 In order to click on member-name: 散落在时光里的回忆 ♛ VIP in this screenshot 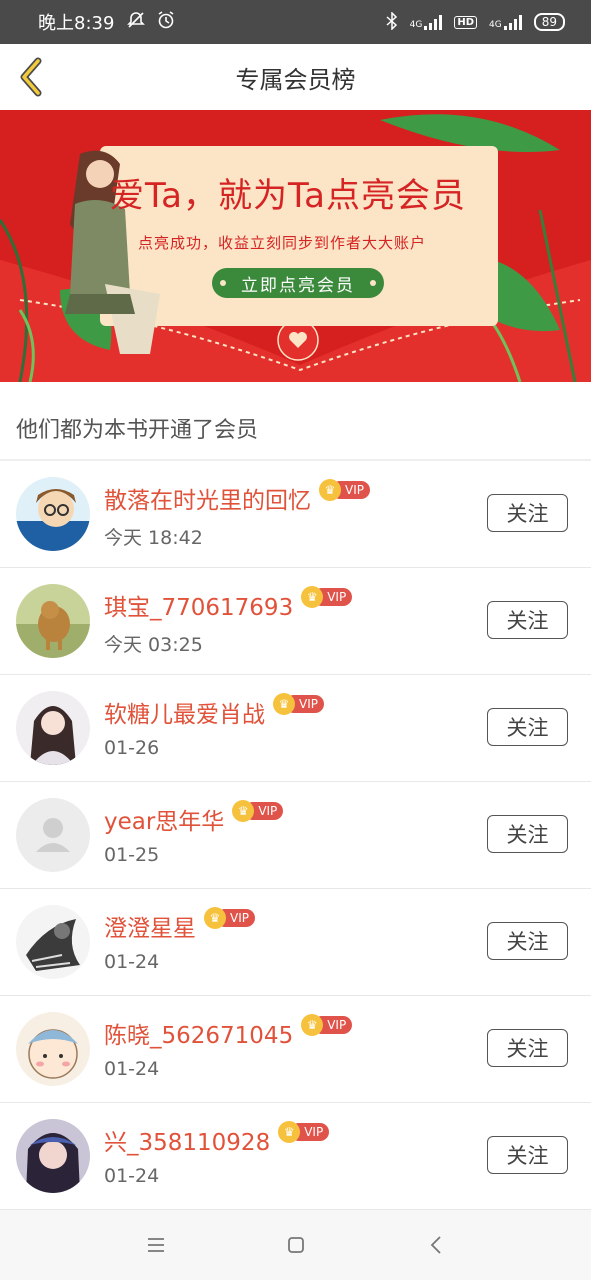, I will do `click(237, 497)`.